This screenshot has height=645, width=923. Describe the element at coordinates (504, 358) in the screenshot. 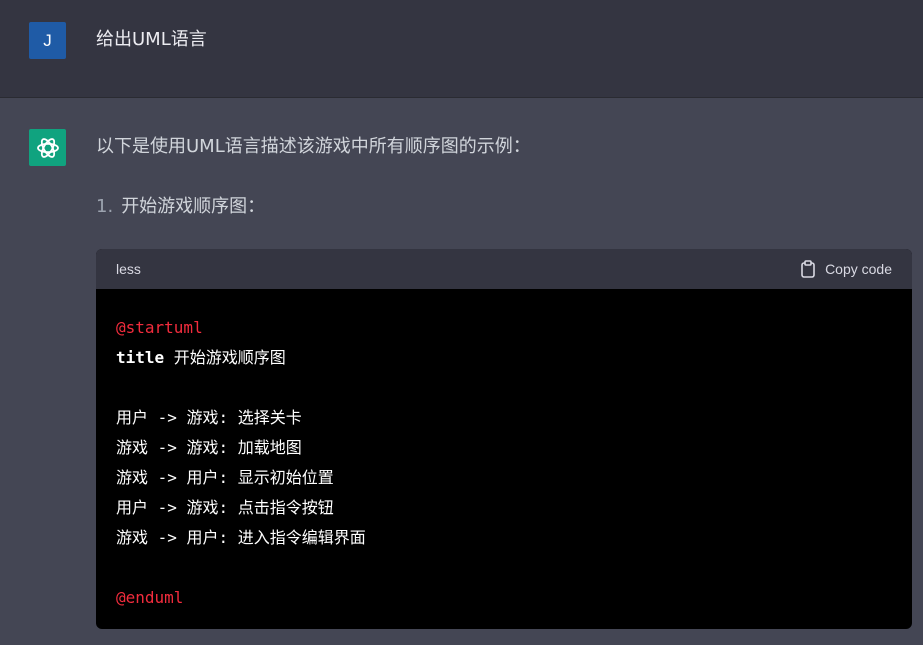

I see `code-line: title 开始游戏顺序图` at that location.